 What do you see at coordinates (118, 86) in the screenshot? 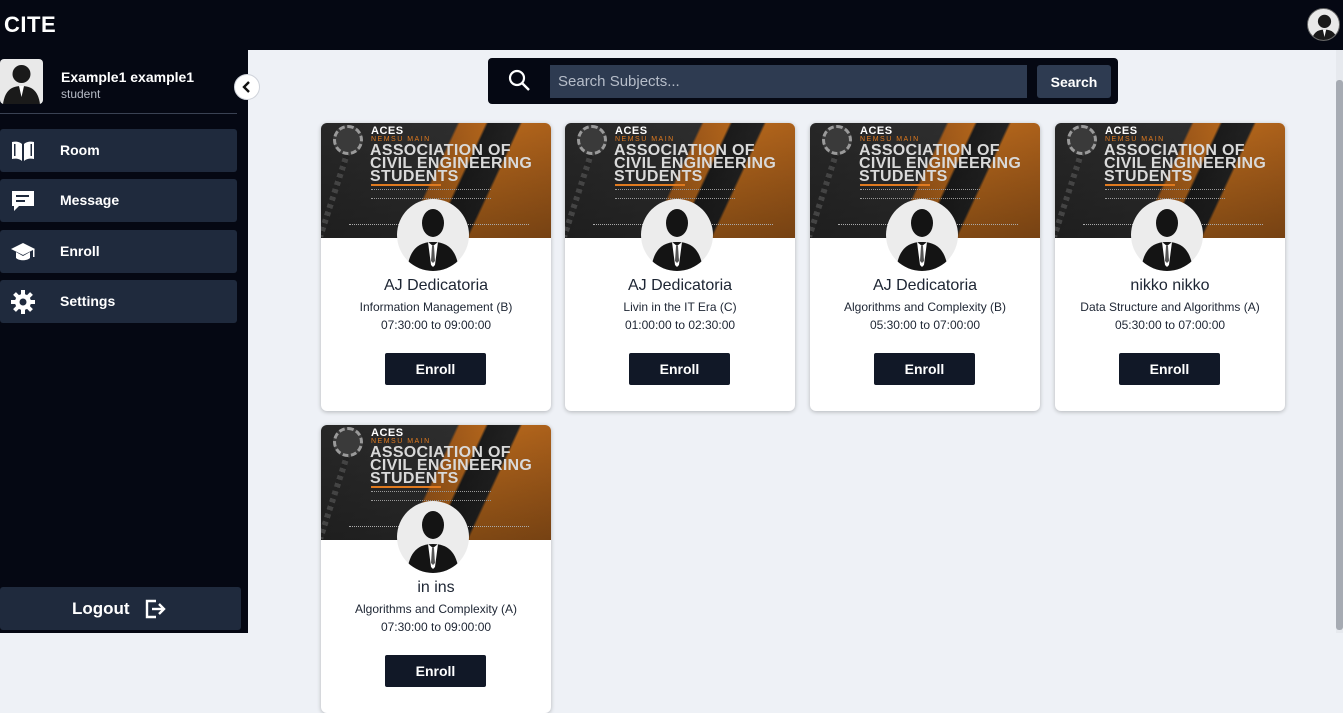
I see `user-profile: Example1 example1 student` at bounding box center [118, 86].